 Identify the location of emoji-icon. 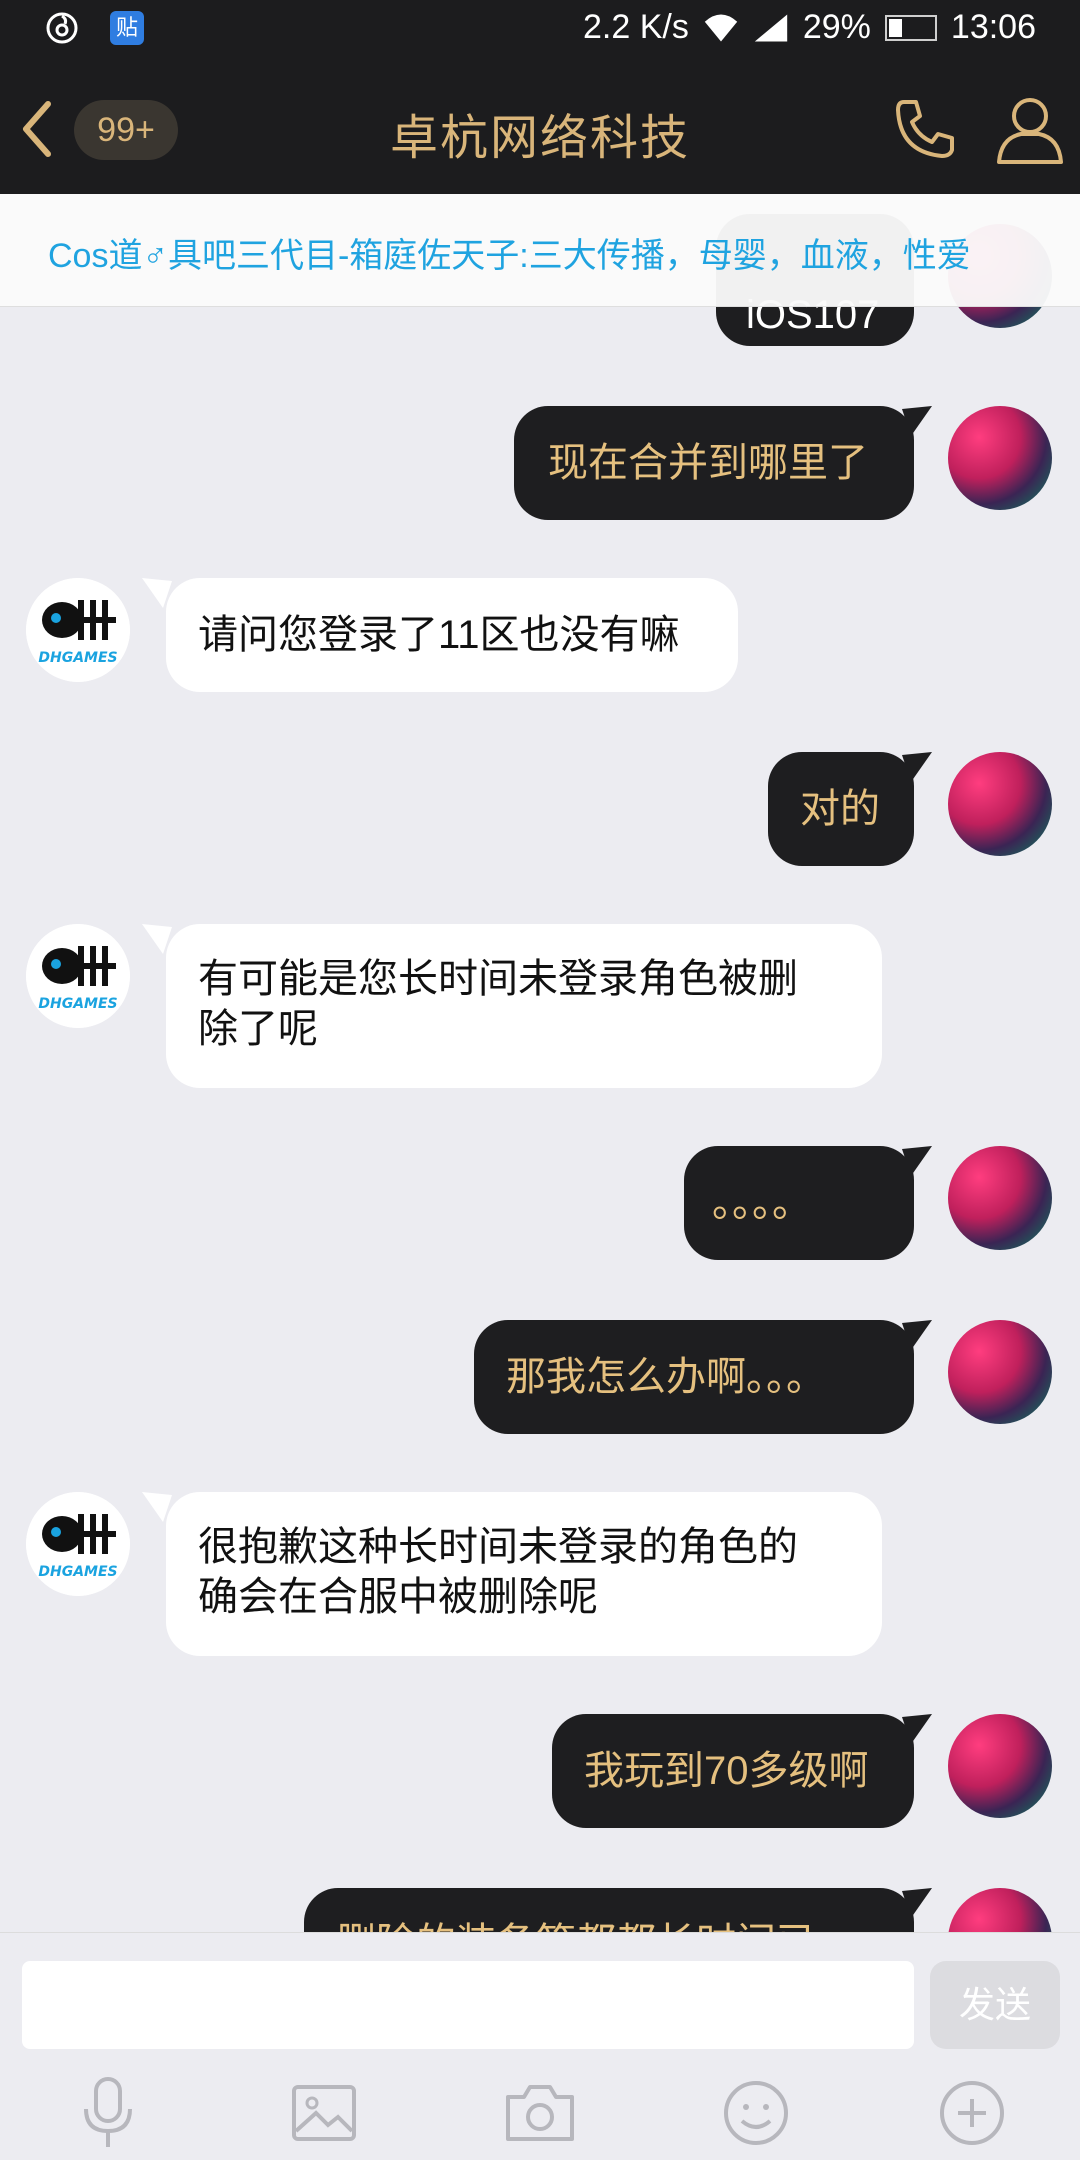
(756, 2113).